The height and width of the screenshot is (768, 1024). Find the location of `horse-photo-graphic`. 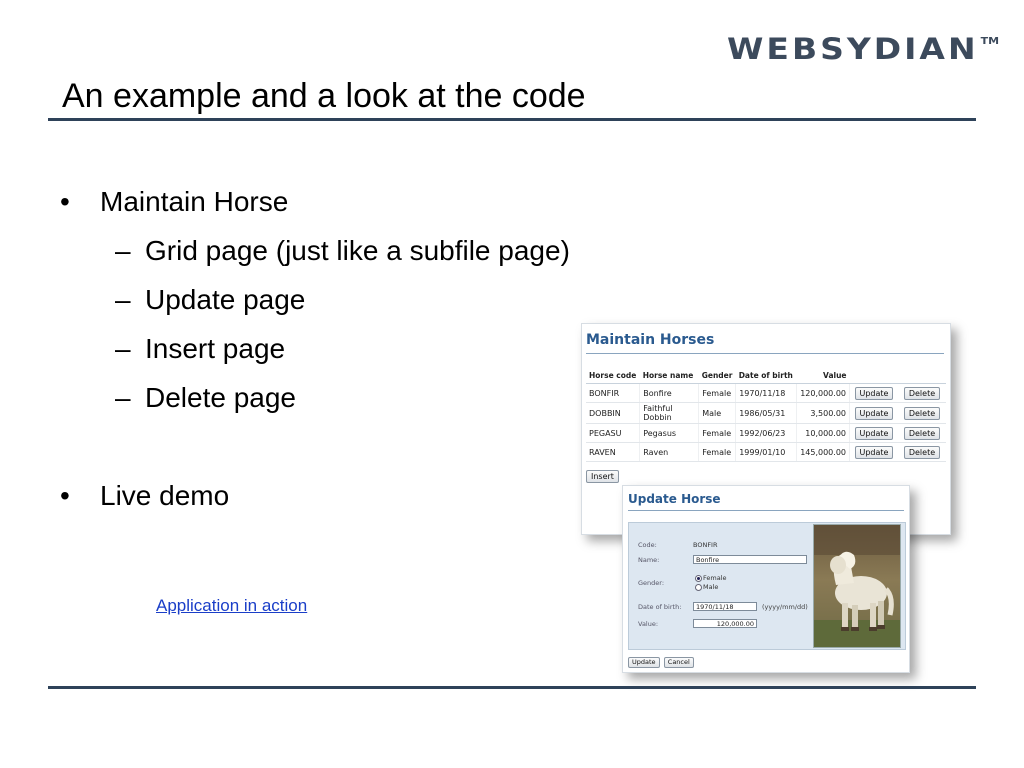

horse-photo-graphic is located at coordinates (857, 586).